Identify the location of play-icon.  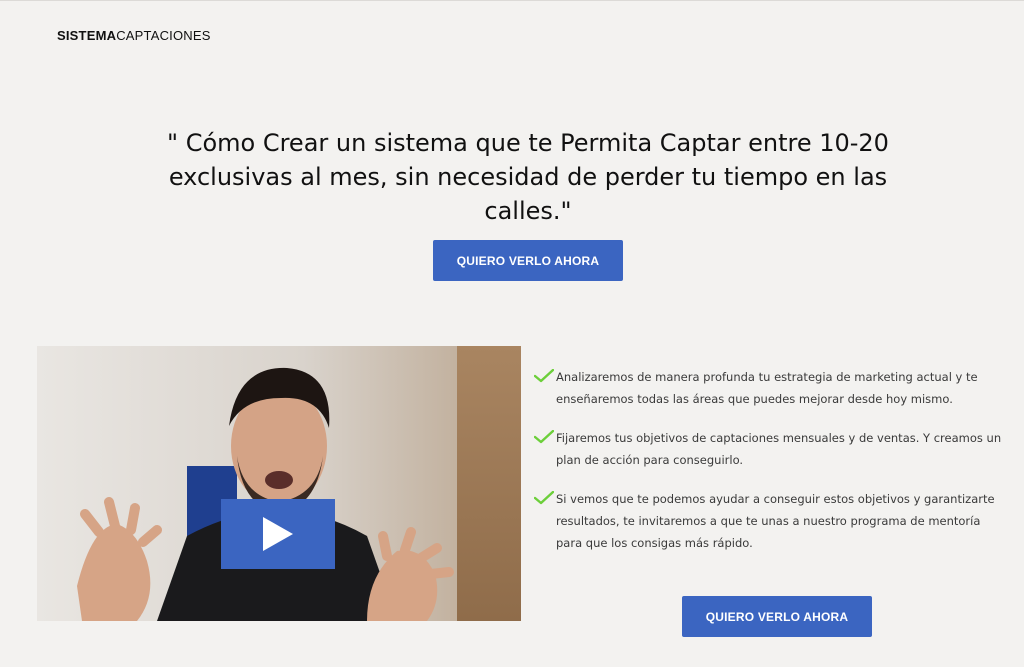
(278, 534).